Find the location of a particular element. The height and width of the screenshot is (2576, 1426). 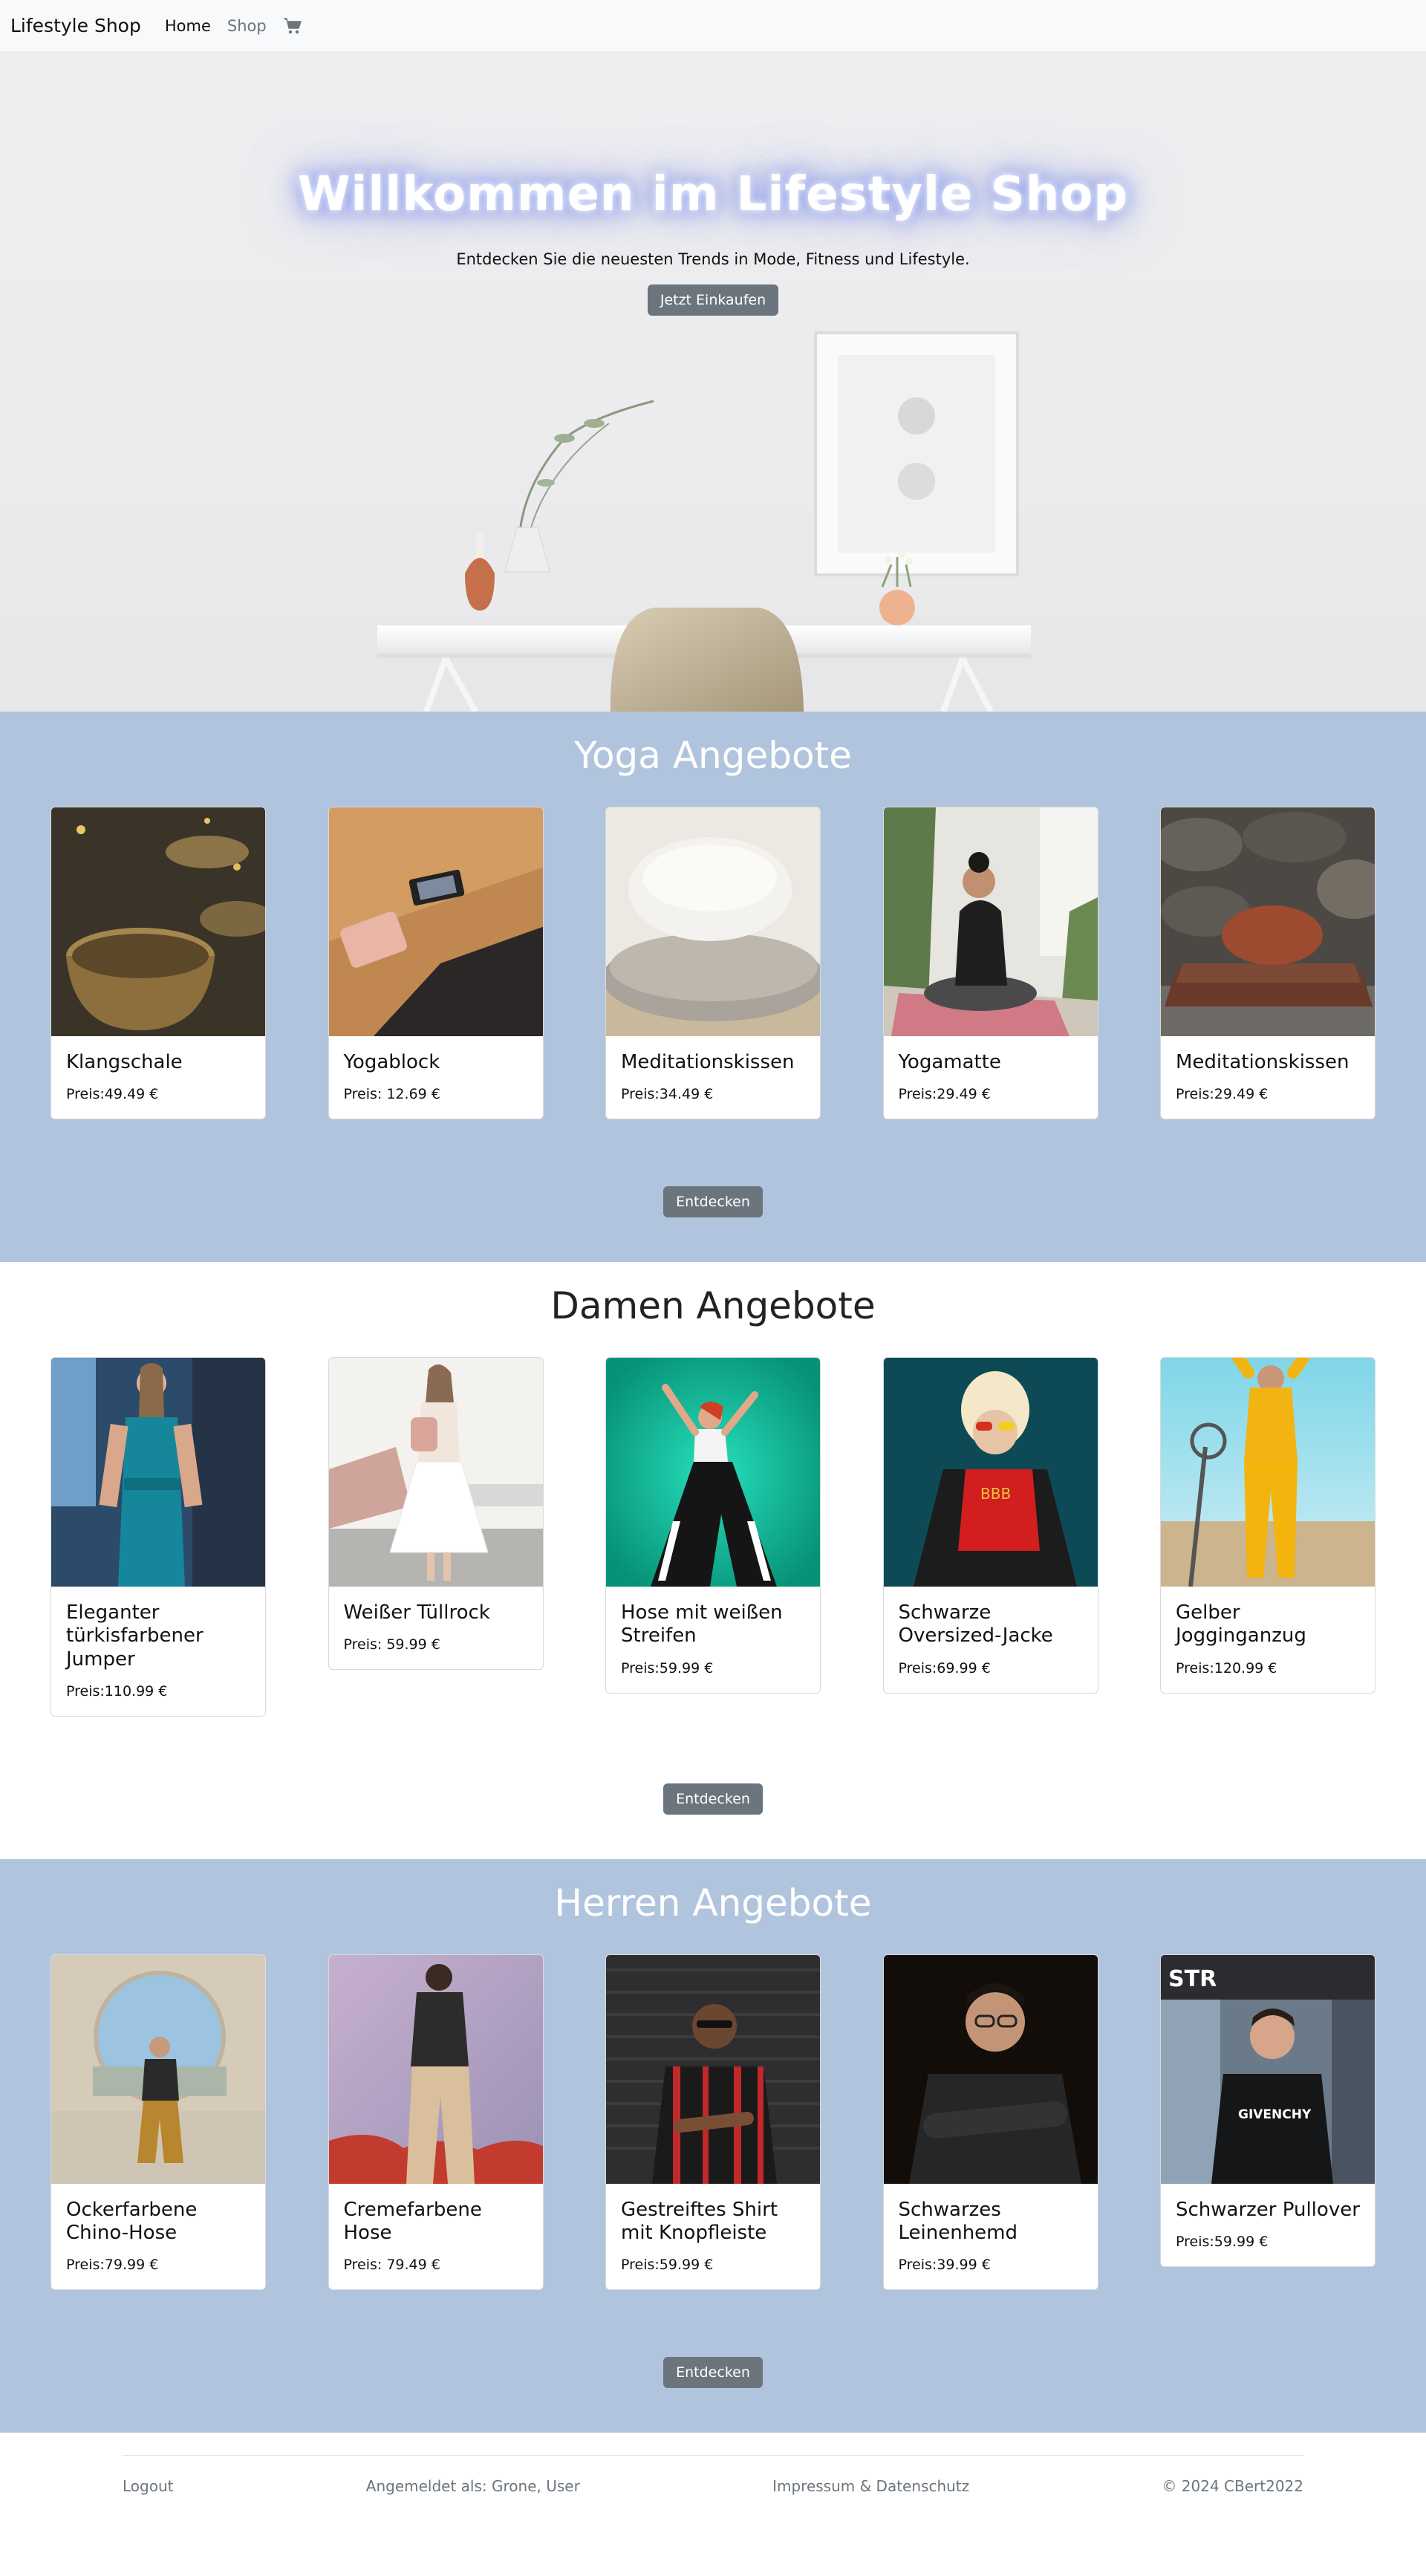

product-card: Klangschale Preis:49.49 € is located at coordinates (158, 964).